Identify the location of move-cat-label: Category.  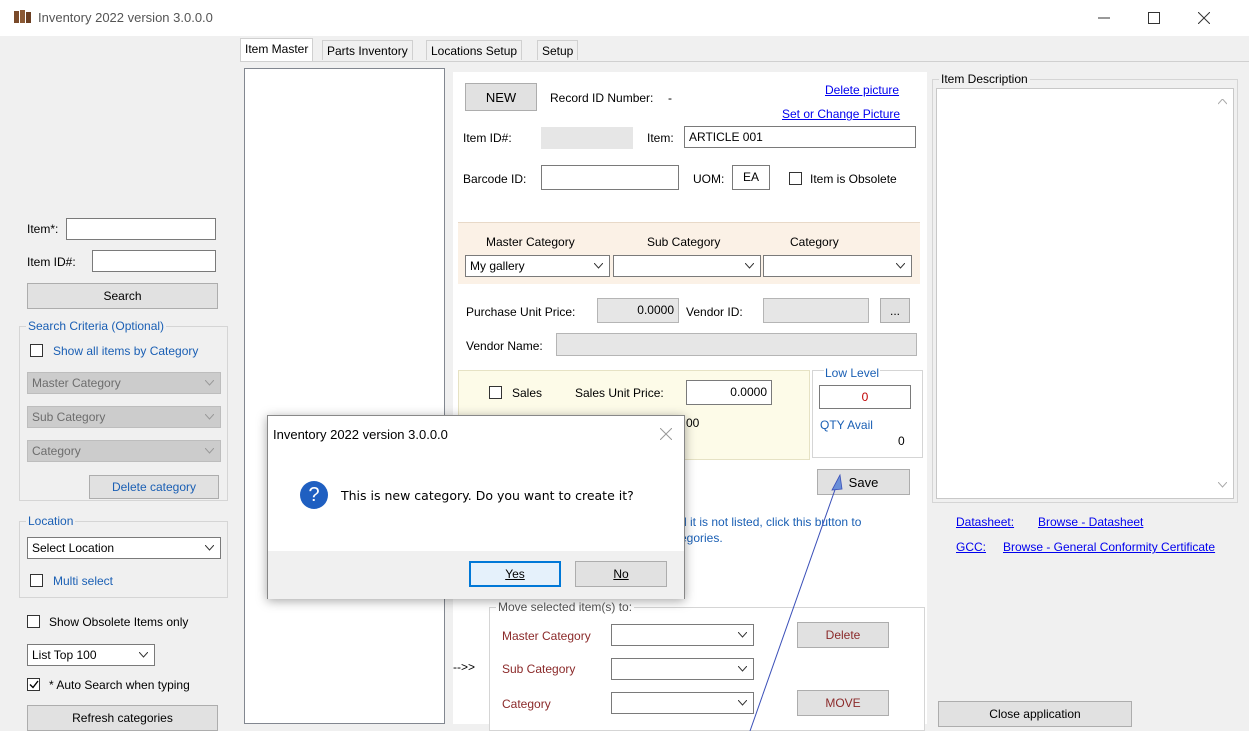
(526, 704).